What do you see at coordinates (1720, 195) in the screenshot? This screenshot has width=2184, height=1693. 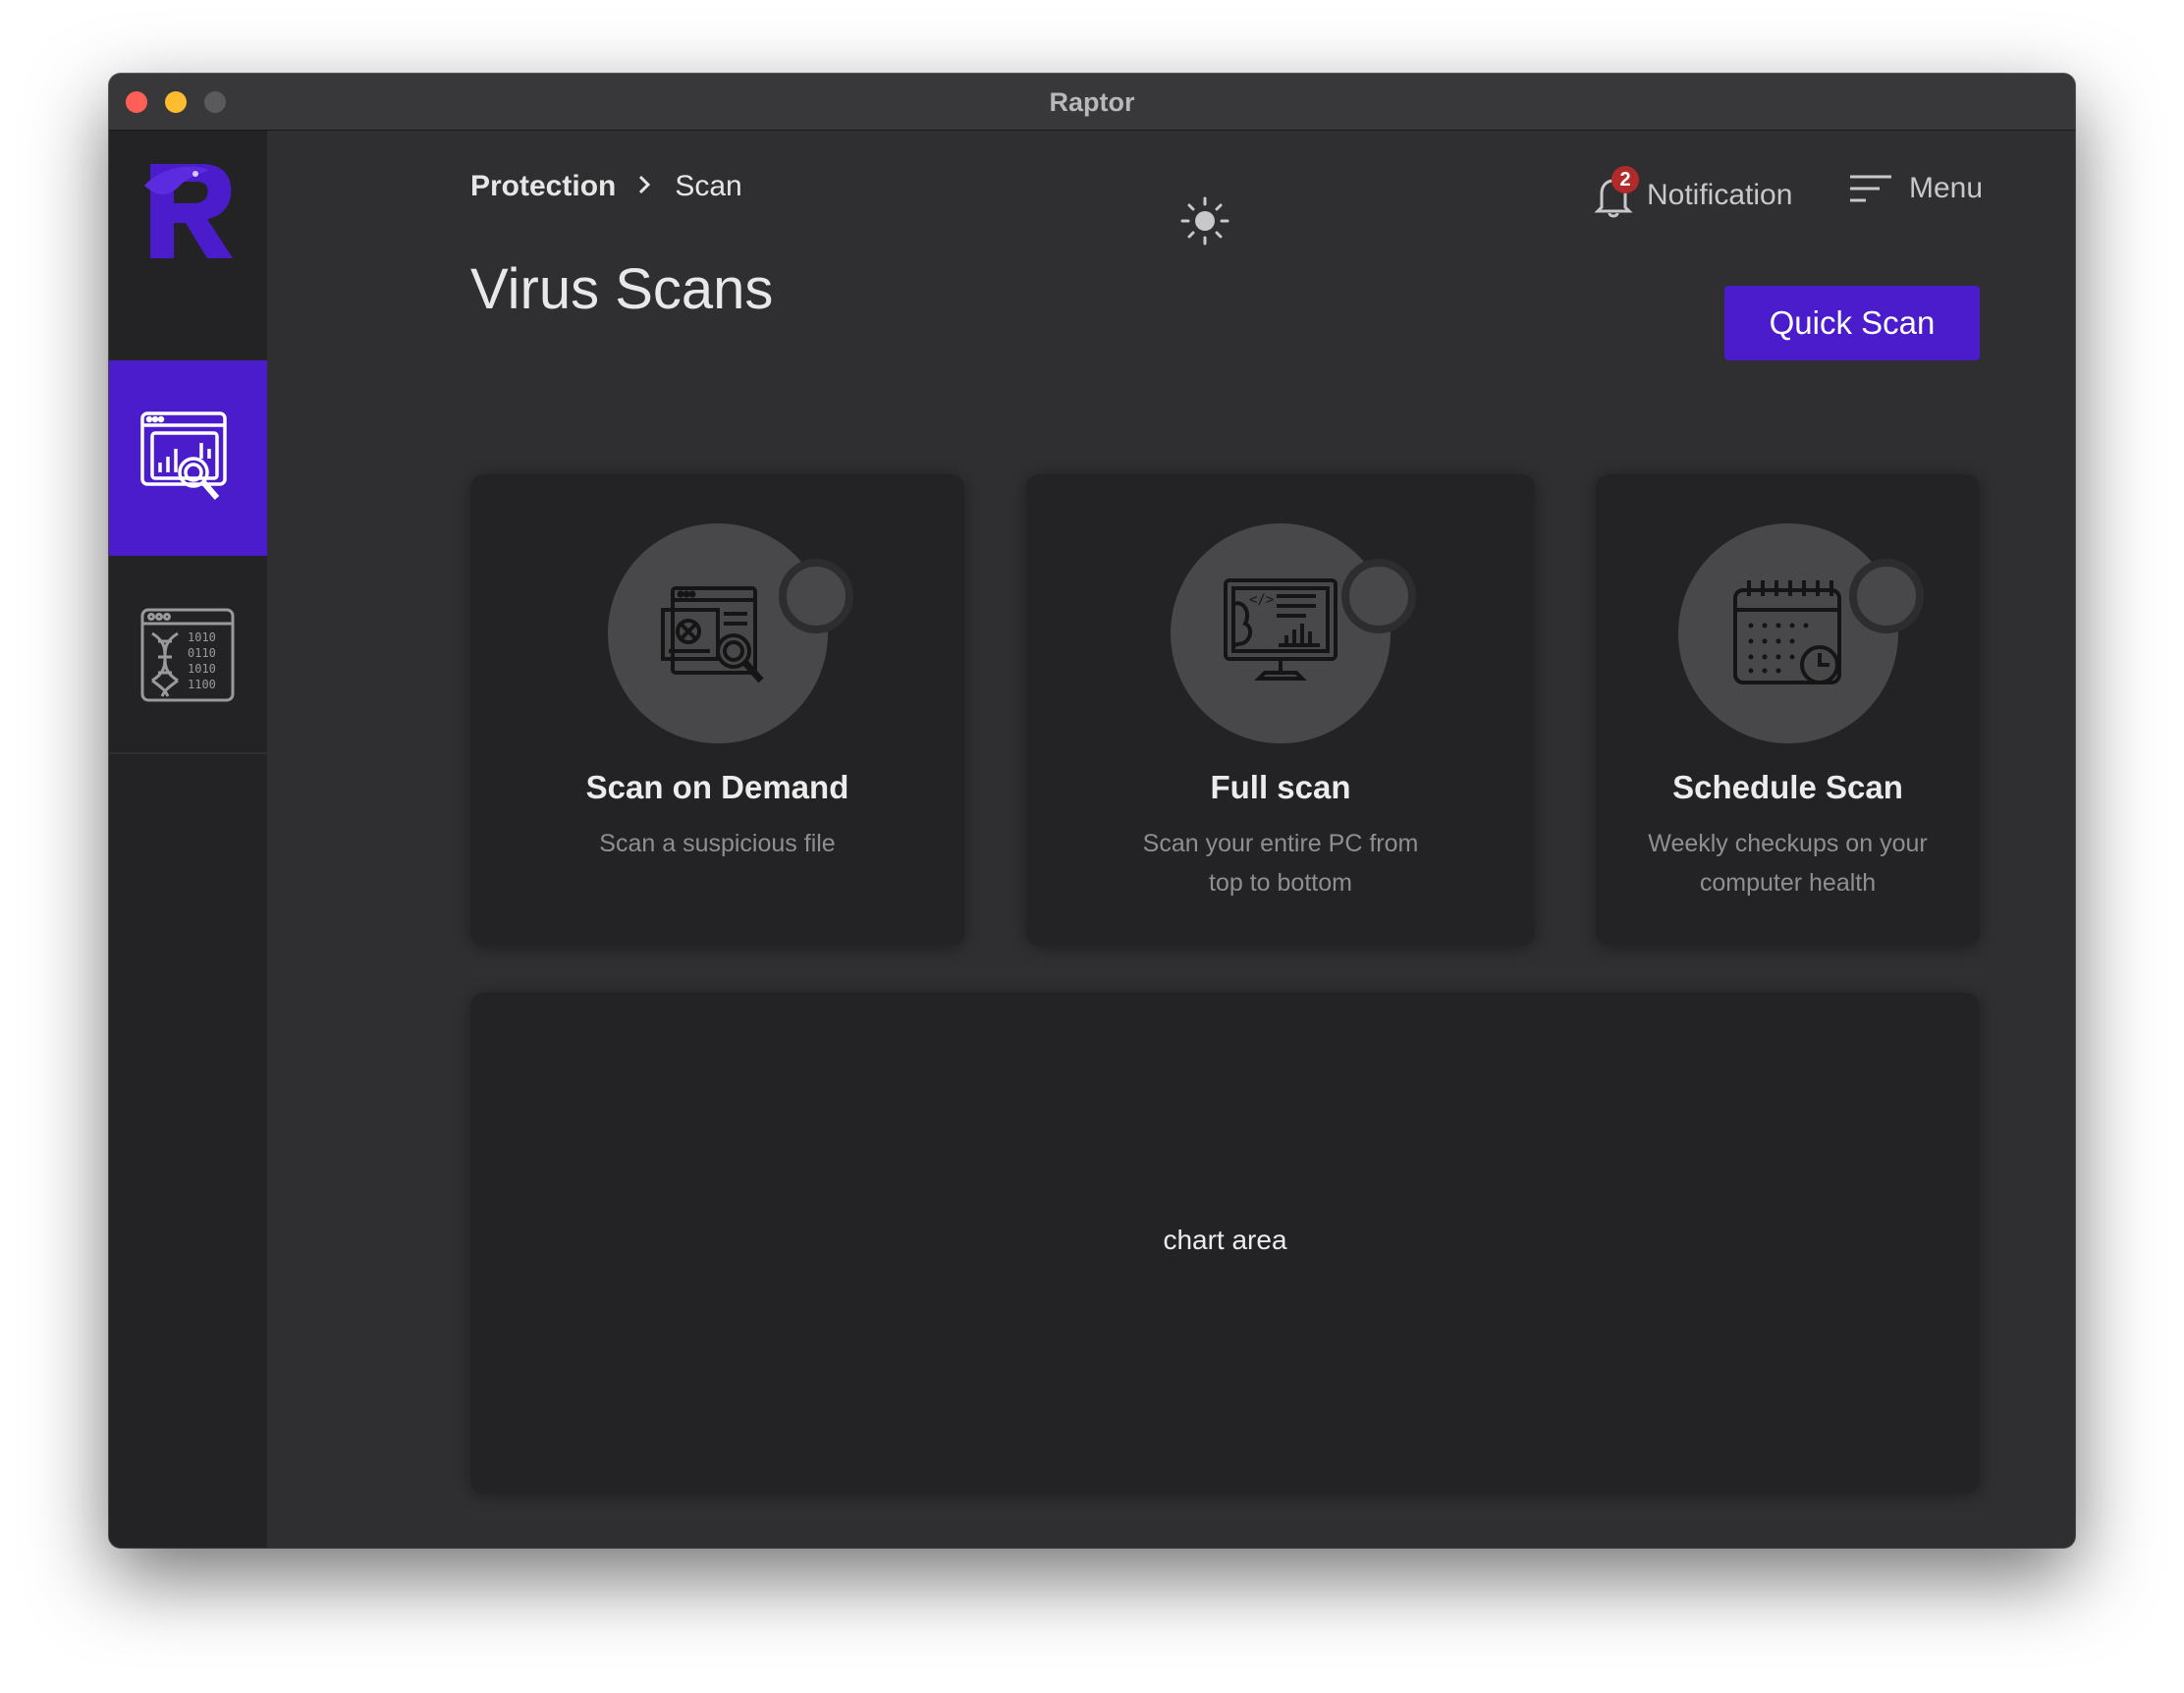 I see `notification-label: Notification` at bounding box center [1720, 195].